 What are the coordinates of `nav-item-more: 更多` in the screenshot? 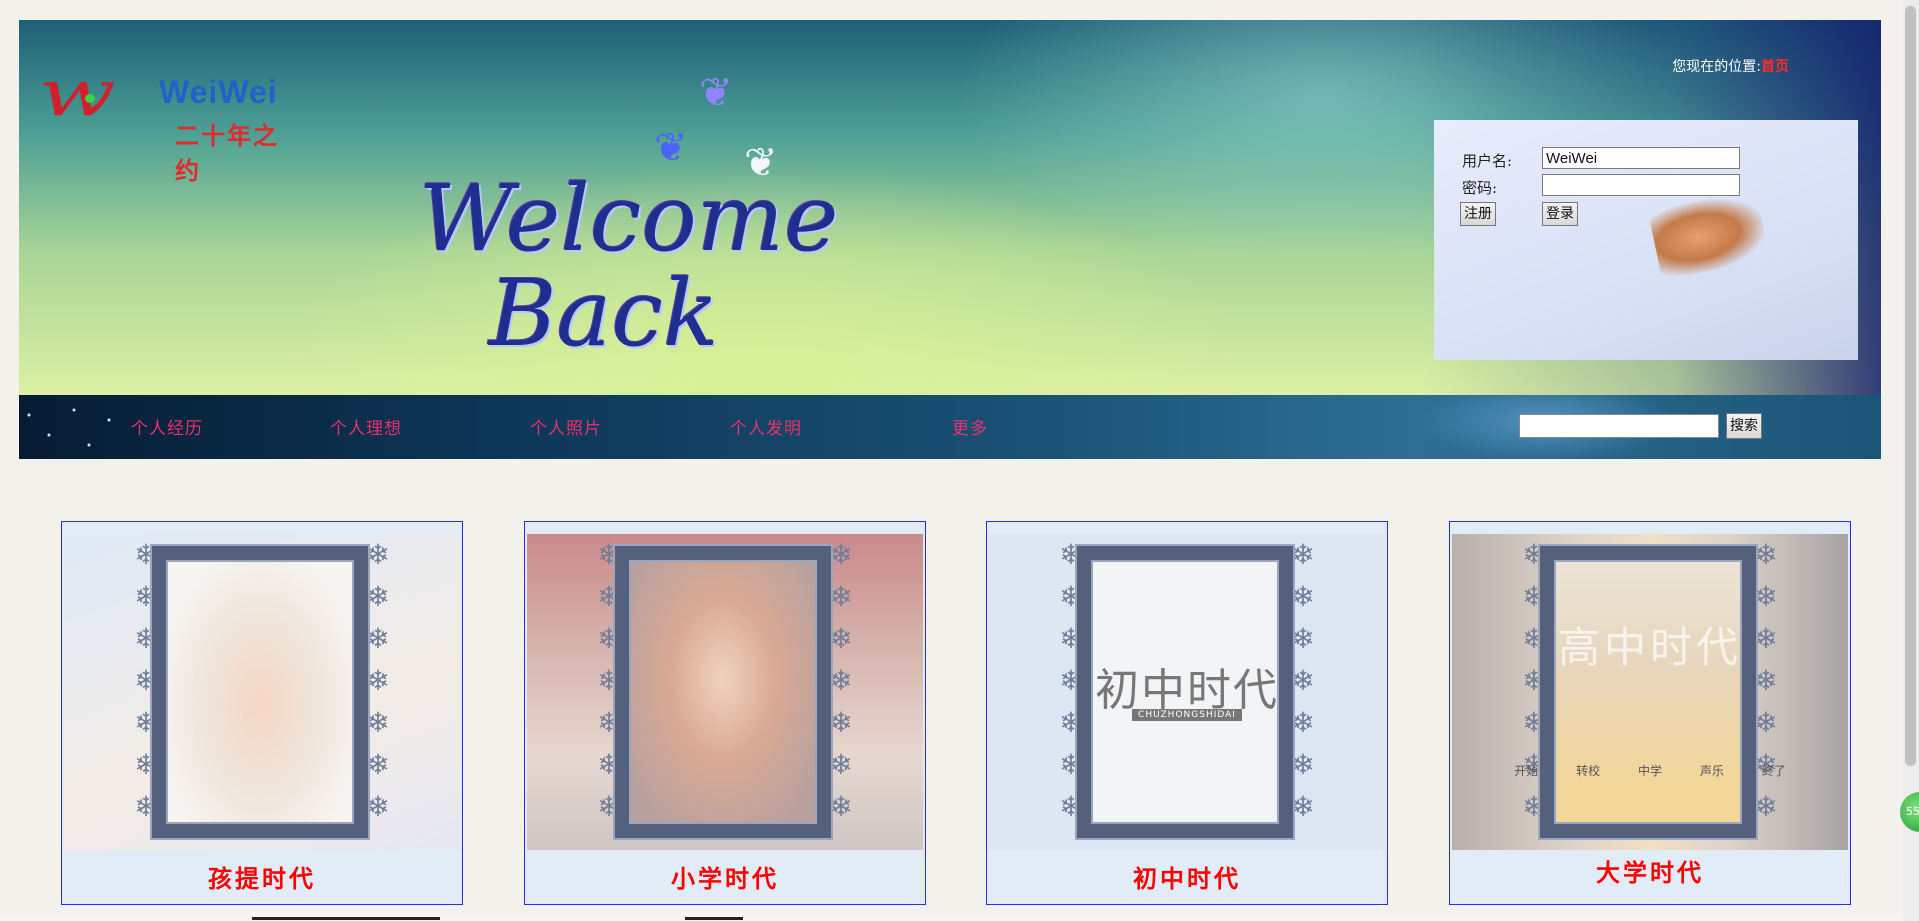 It's located at (970, 426).